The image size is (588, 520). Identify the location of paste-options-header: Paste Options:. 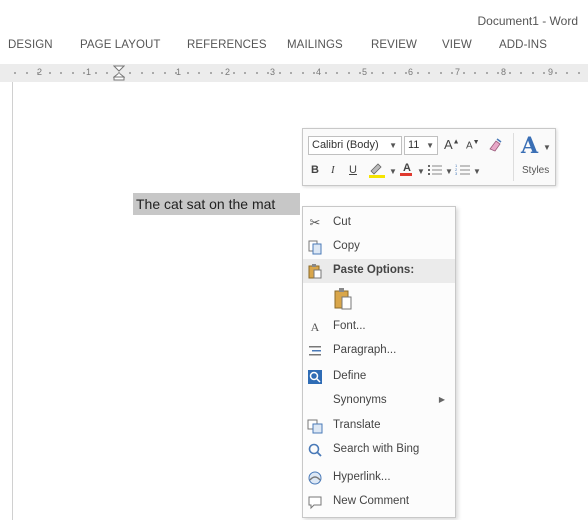
(379, 271).